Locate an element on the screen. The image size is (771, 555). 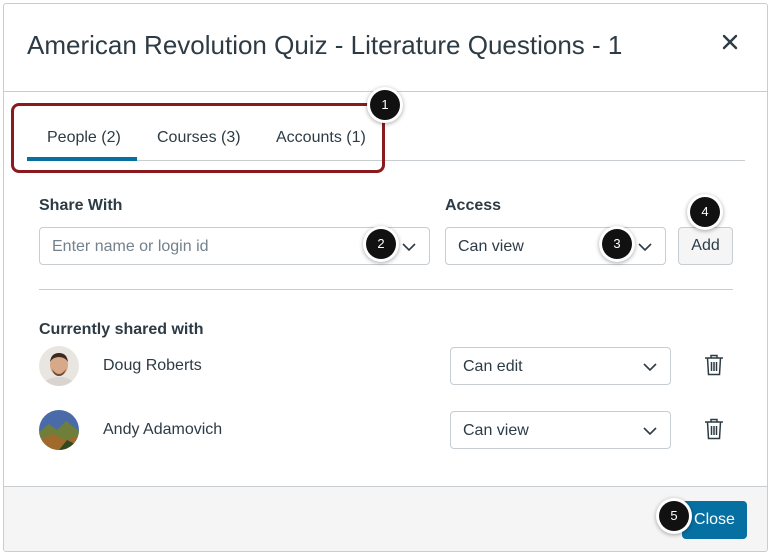
callout-marker: 1 is located at coordinates (385, 105).